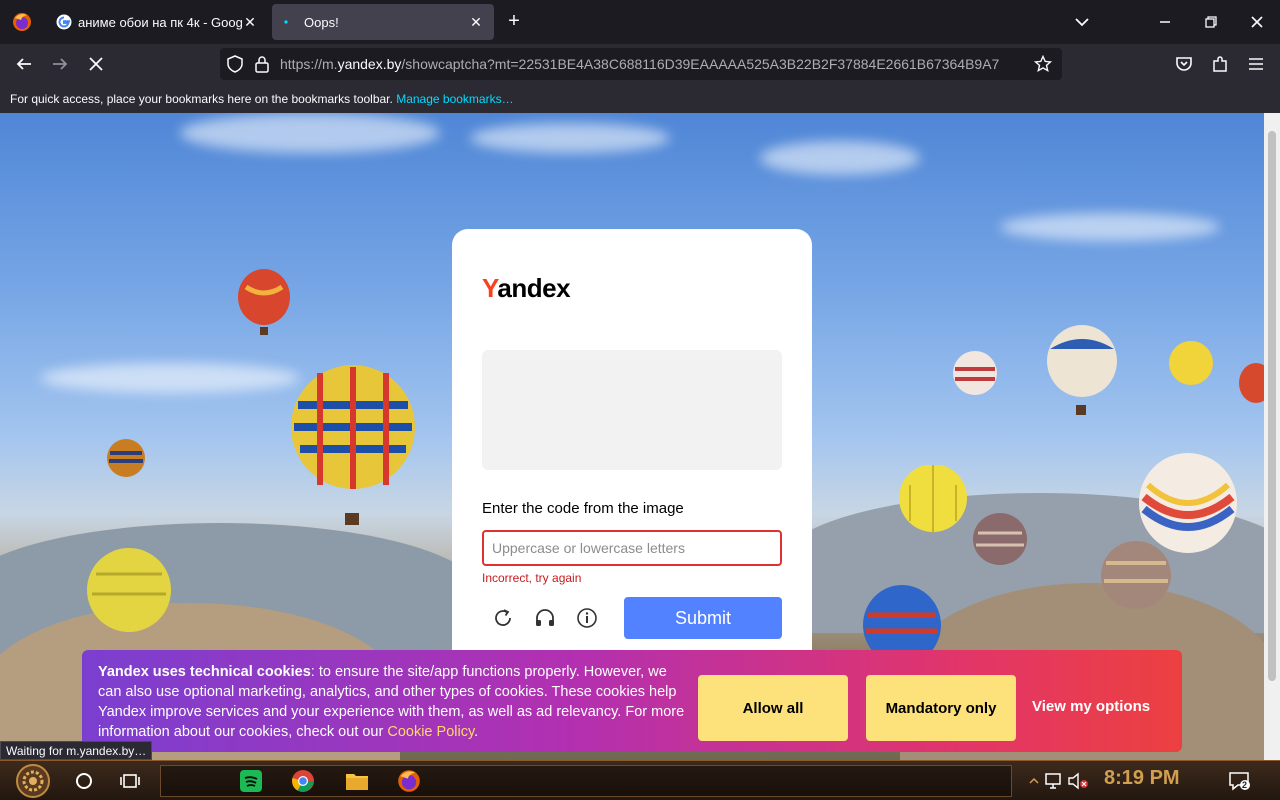  Describe the element at coordinates (383, 22) in the screenshot. I see `tab-oops: Oops! ✕` at that location.